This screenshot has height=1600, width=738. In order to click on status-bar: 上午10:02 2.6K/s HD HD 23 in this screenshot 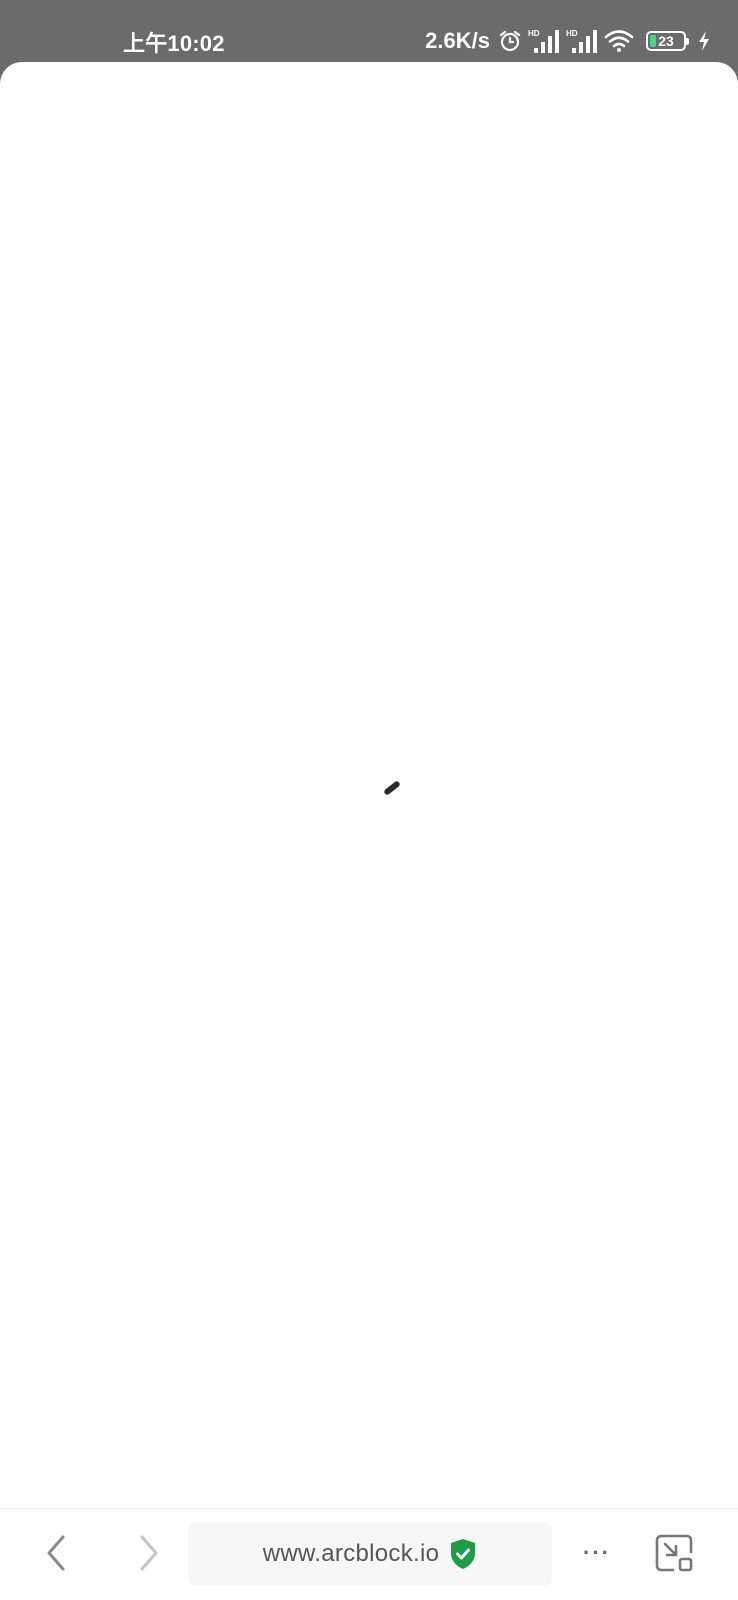, I will do `click(369, 31)`.